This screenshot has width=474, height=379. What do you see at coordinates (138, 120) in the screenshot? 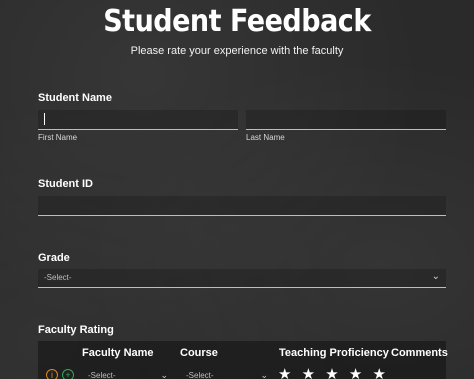
I see `first-name-input` at bounding box center [138, 120].